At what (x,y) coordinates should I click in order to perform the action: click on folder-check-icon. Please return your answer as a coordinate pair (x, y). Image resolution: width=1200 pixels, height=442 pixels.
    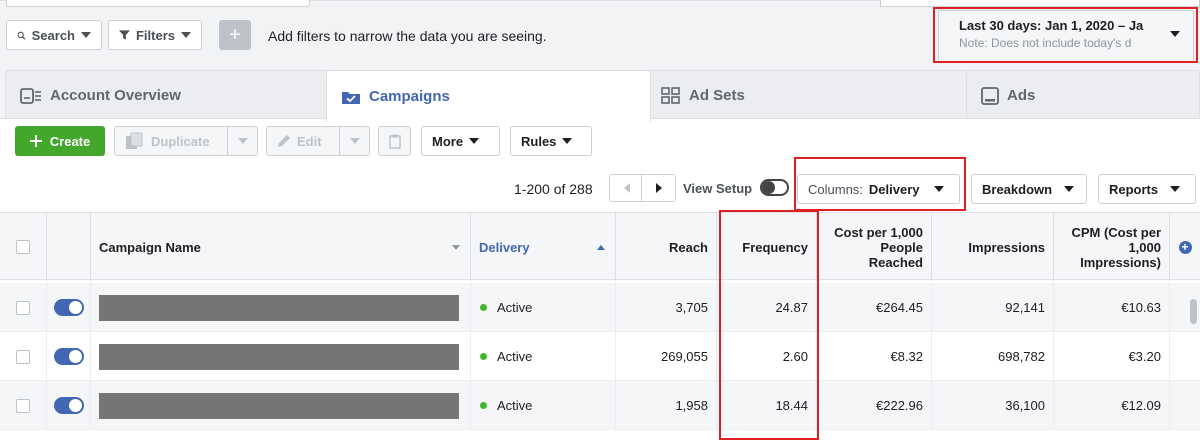
    Looking at the image, I should click on (351, 97).